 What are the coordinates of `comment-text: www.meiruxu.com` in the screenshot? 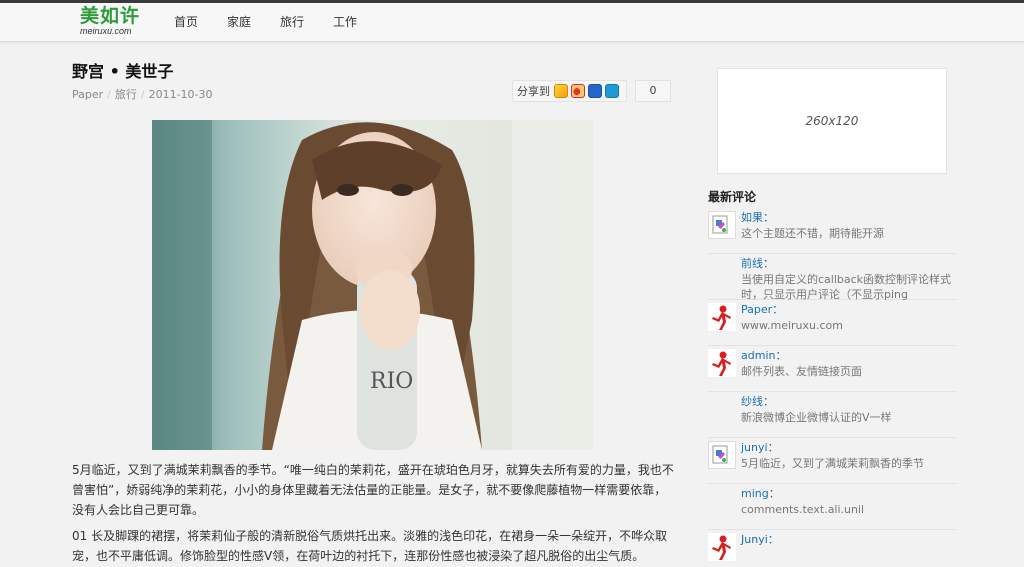 It's located at (848, 325).